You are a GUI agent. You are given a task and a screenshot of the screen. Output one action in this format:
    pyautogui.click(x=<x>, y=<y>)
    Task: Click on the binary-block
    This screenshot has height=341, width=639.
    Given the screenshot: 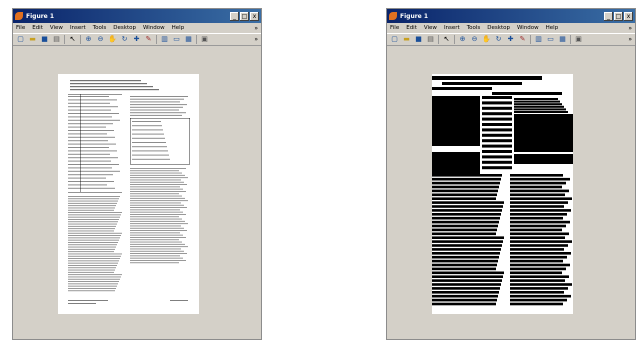 What is the action you would take?
    pyautogui.click(x=543, y=133)
    